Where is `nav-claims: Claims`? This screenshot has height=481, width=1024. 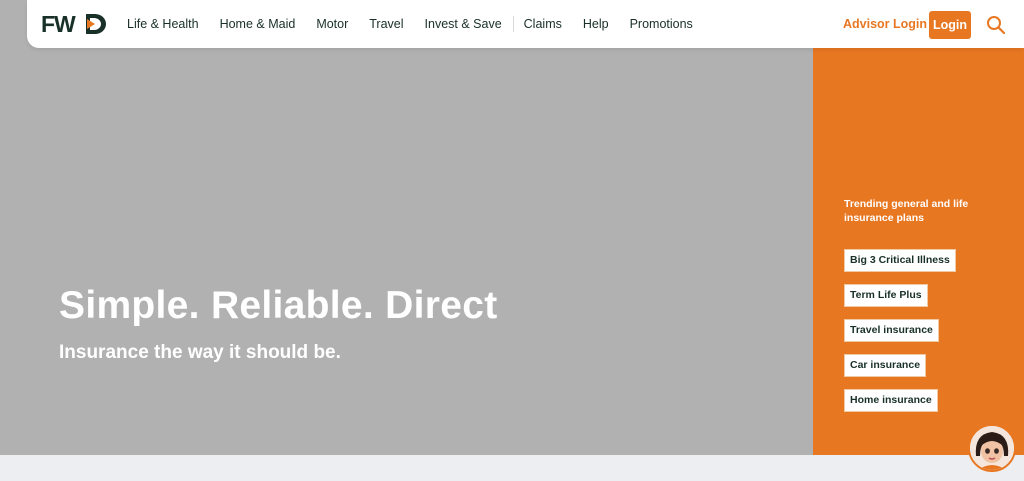 nav-claims: Claims is located at coordinates (543, 24).